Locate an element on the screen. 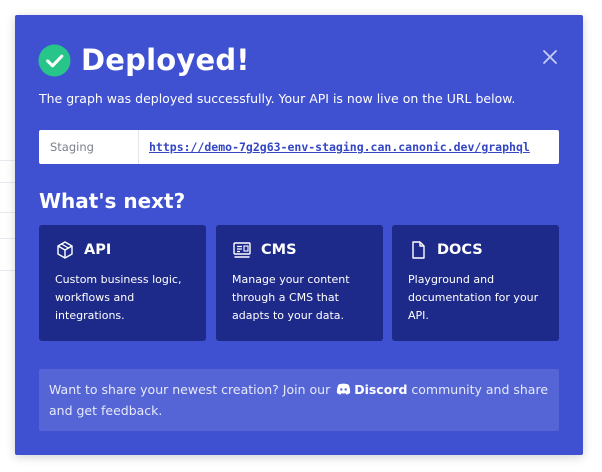  discord-link: Discord is located at coordinates (370, 389).